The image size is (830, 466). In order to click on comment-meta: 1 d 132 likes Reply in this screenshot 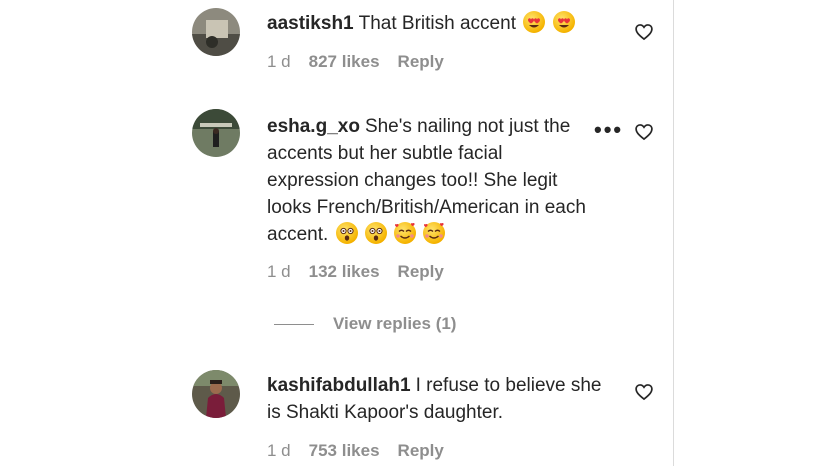, I will do `click(364, 272)`.